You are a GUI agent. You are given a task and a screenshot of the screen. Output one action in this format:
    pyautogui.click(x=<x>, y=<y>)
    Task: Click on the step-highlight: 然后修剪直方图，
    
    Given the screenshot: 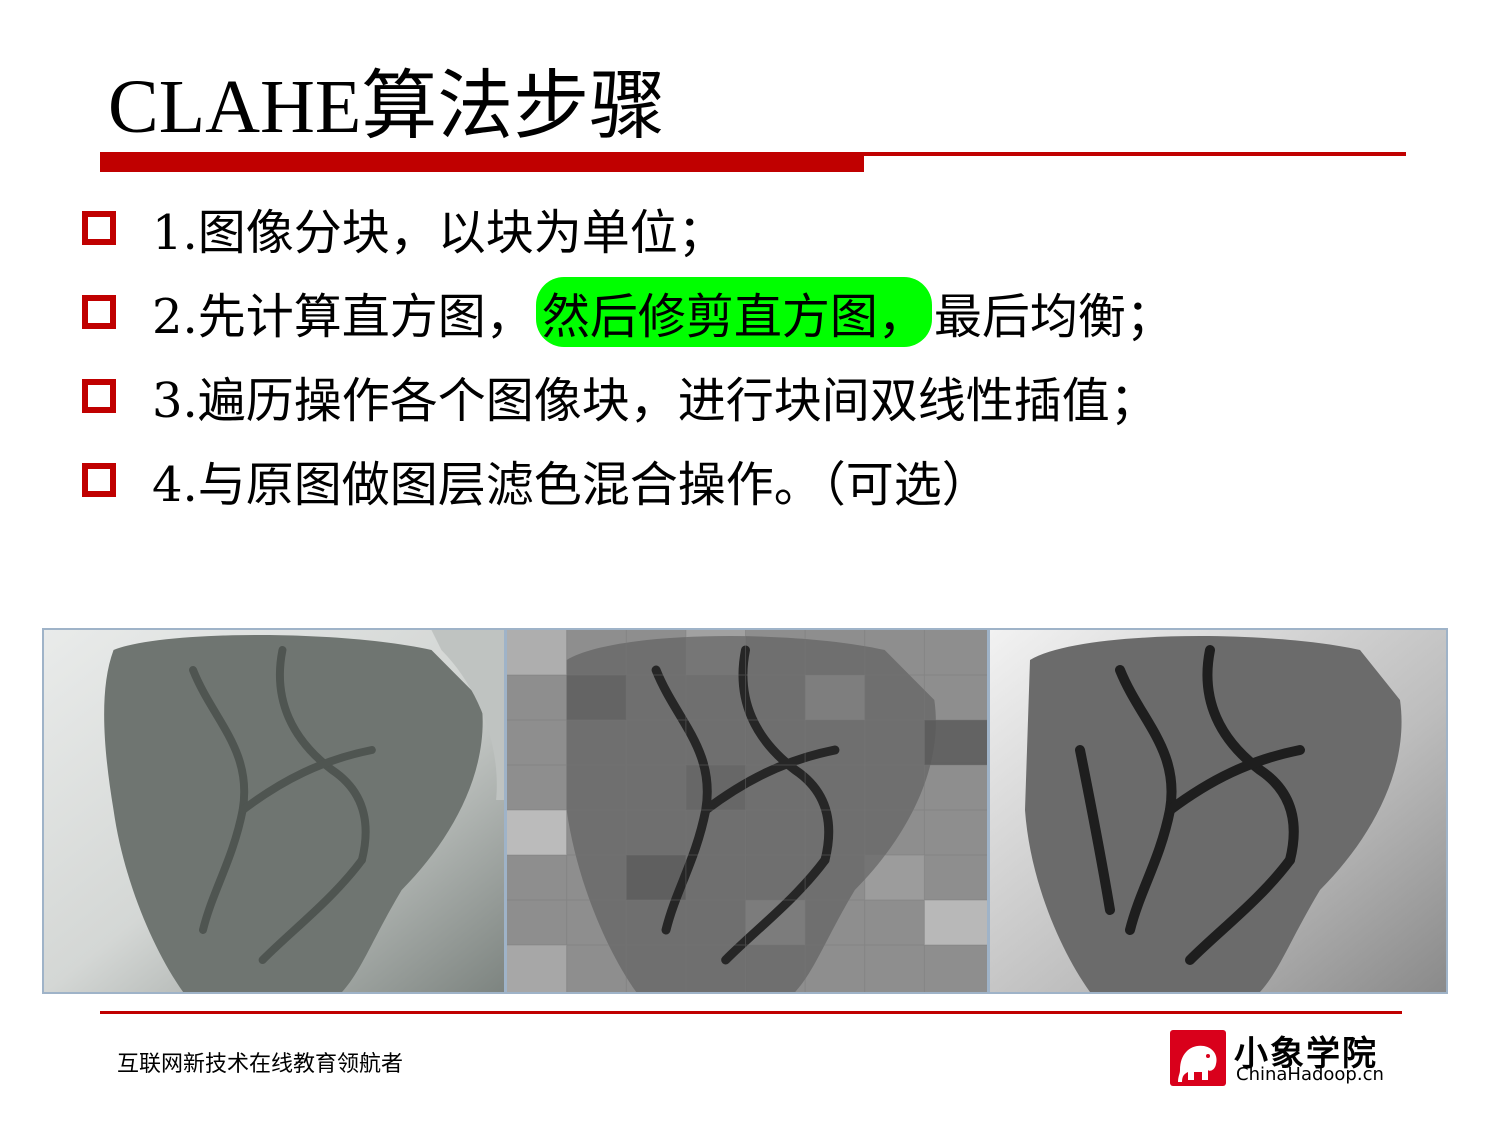 What is the action you would take?
    pyautogui.click(x=733, y=312)
    